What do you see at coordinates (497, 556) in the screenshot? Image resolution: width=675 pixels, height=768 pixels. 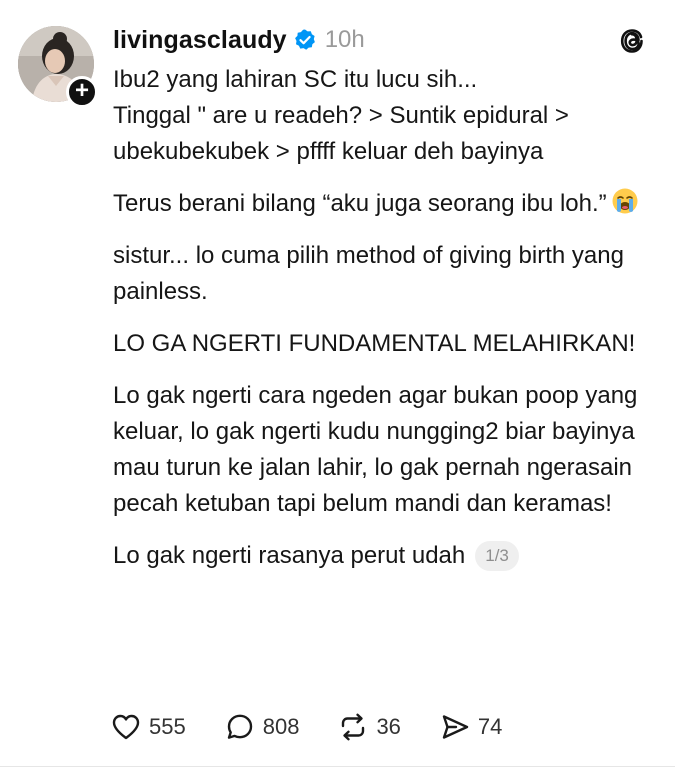 I see `page-indicator: 1/3` at bounding box center [497, 556].